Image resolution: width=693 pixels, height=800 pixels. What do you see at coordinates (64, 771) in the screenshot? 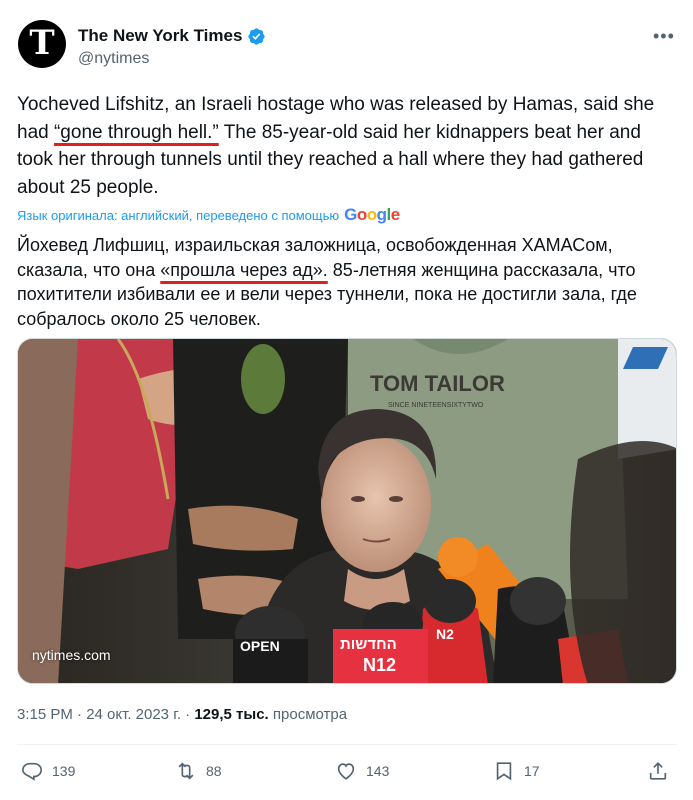
I see `reply-count: 139` at bounding box center [64, 771].